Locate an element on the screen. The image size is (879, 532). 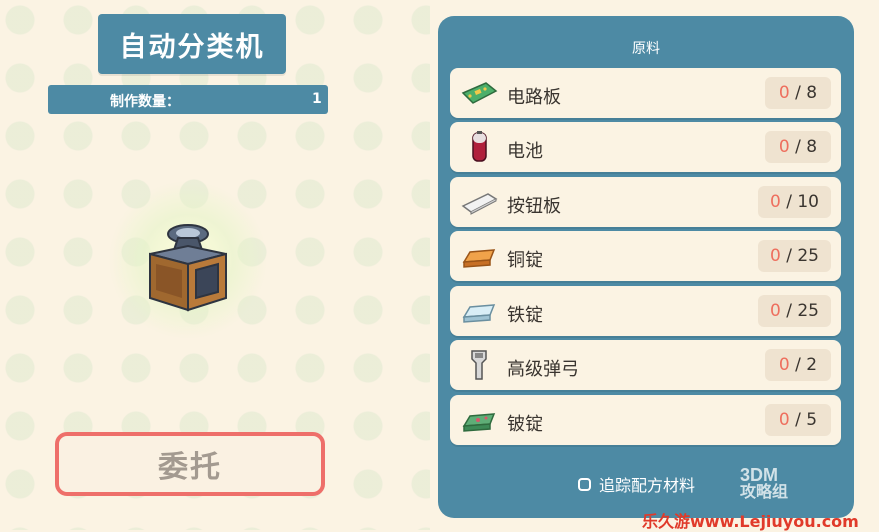
material-row-battery: 电池 0 / 8 is located at coordinates (645, 147).